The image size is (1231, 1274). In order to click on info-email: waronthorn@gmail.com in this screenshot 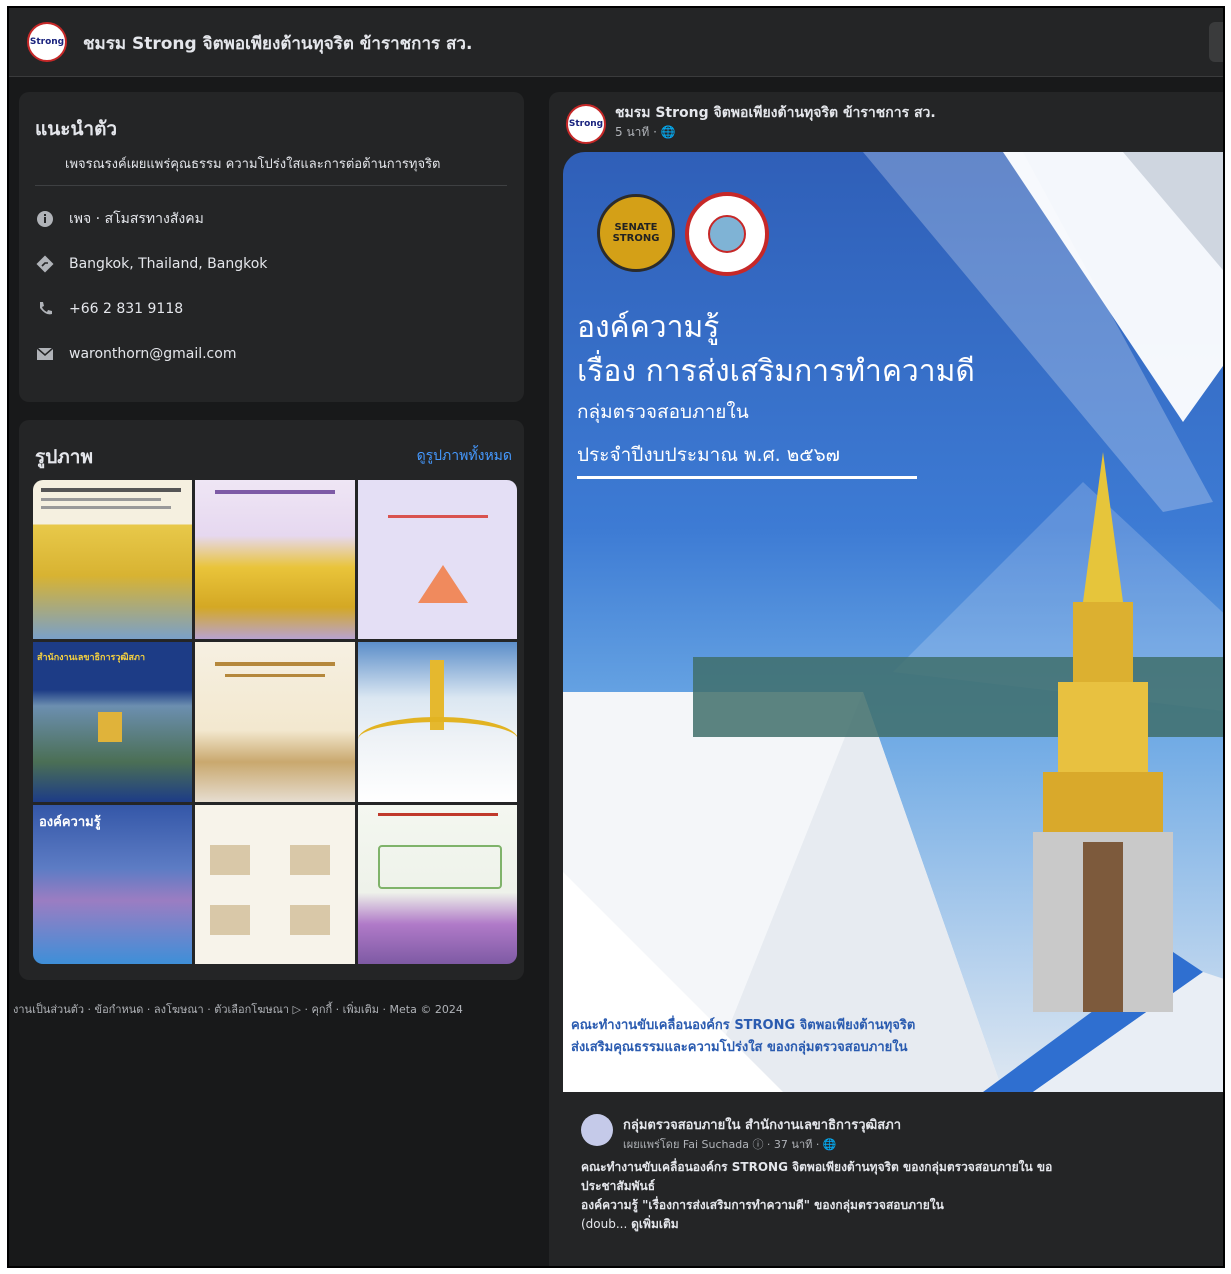, I will do `click(135, 354)`.